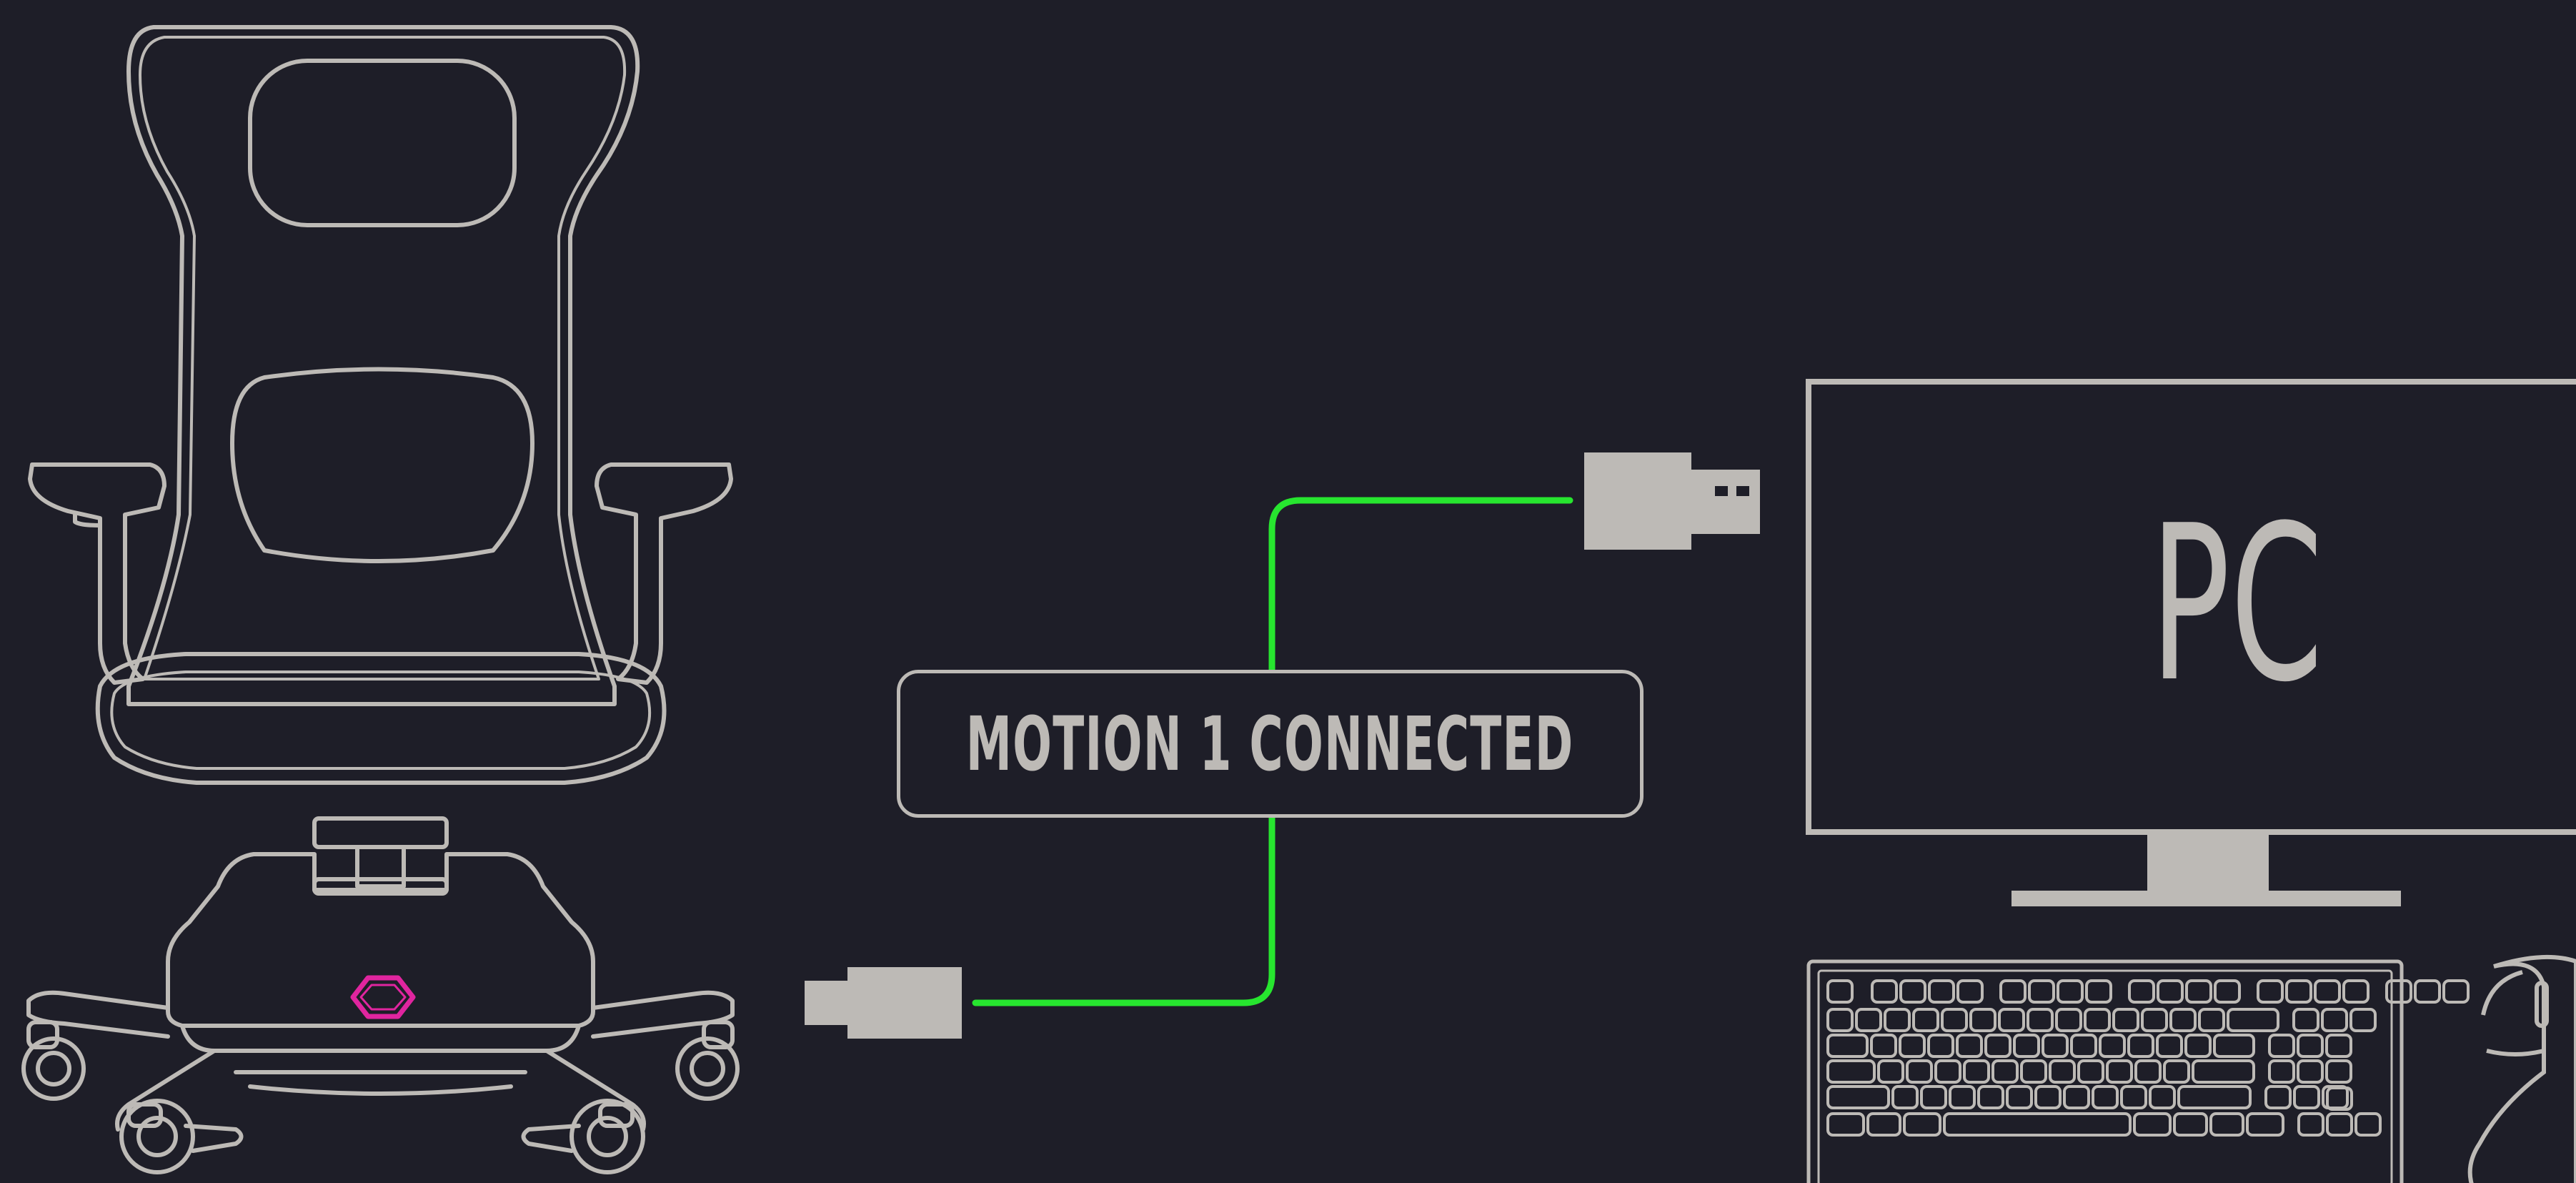 The height and width of the screenshot is (1183, 2576). I want to click on connection-status-label: MOTION 1 CONNECTED, so click(1270, 744).